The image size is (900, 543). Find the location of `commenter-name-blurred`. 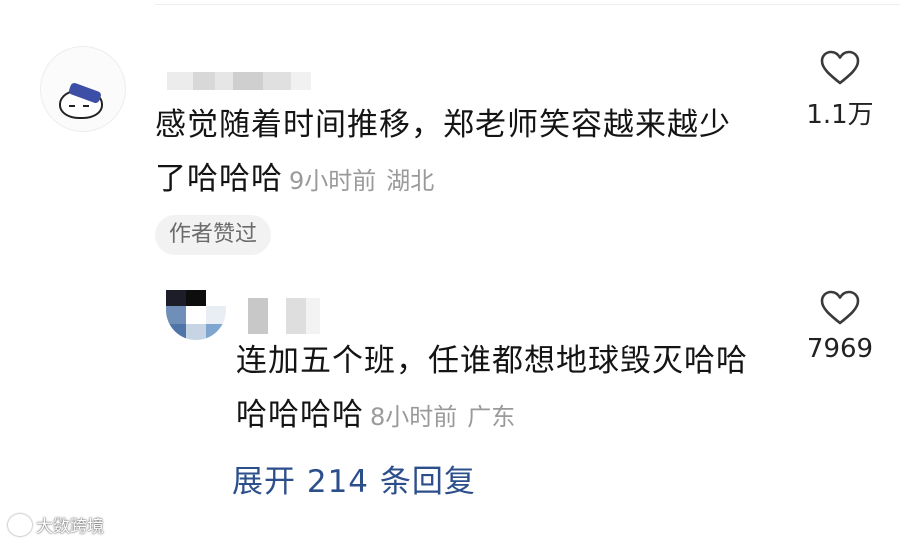

commenter-name-blurred is located at coordinates (239, 81).